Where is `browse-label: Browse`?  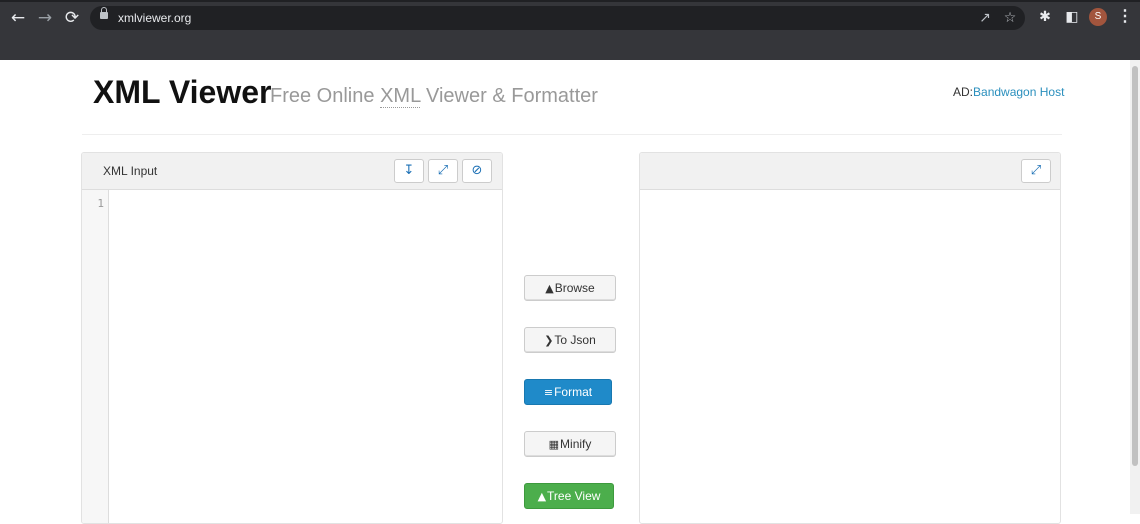
browse-label: Browse is located at coordinates (574, 288).